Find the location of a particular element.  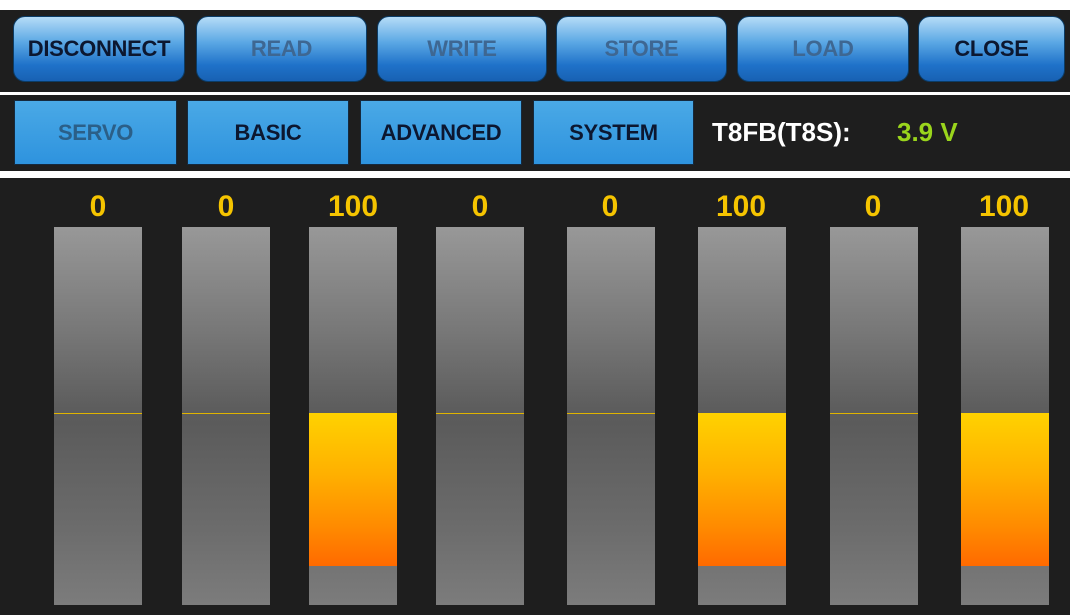

top-toolbar: DISCONNECT READ WRITE STORE LOAD CLOSE is located at coordinates (535, 51).